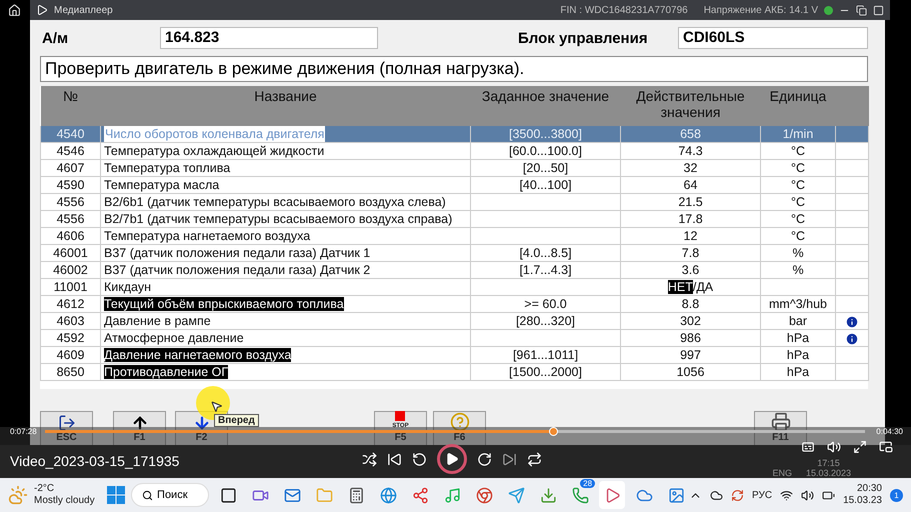 This screenshot has width=911, height=512. Describe the element at coordinates (452, 495) in the screenshot. I see `music-icon` at that location.